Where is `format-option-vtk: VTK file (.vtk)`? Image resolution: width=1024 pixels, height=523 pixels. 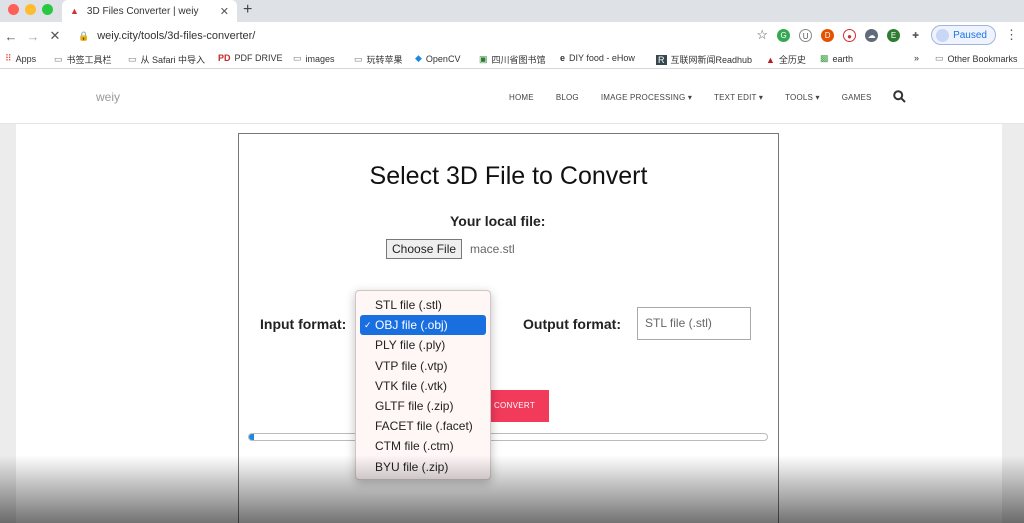 format-option-vtk: VTK file (.vtk) is located at coordinates (423, 386).